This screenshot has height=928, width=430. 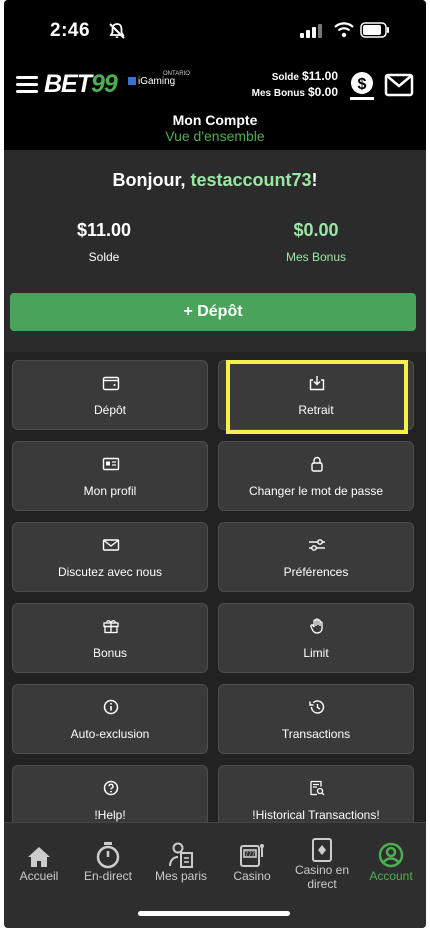 I want to click on lock-icon, so click(x=317, y=464).